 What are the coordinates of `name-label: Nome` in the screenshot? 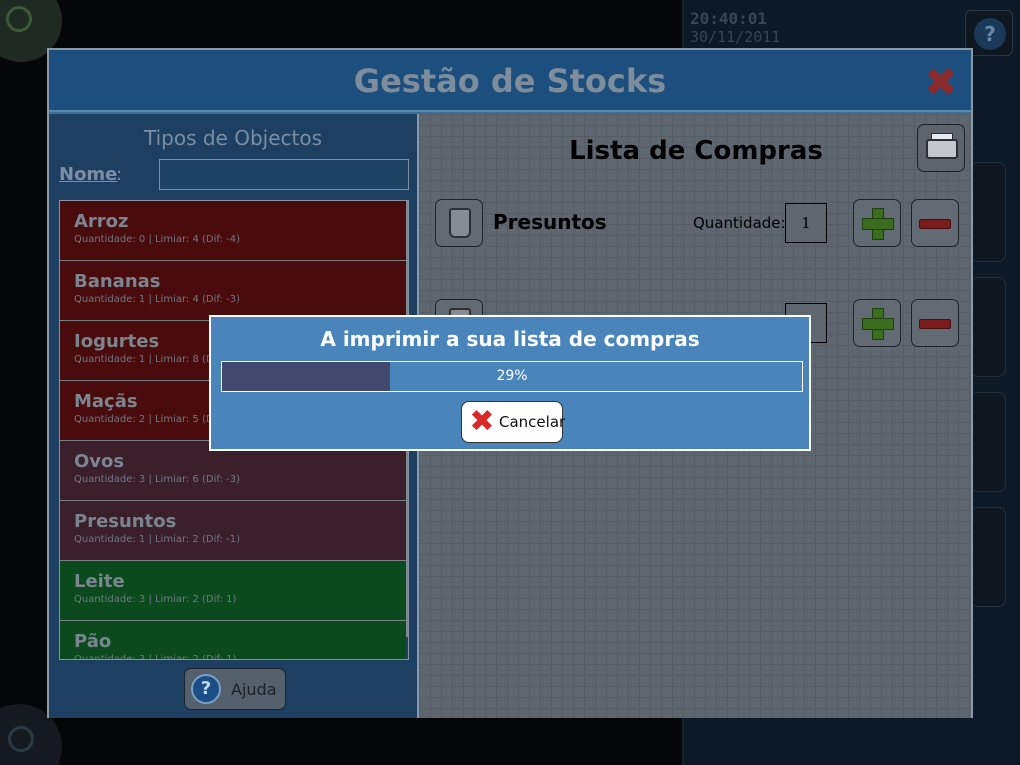 It's located at (88, 174).